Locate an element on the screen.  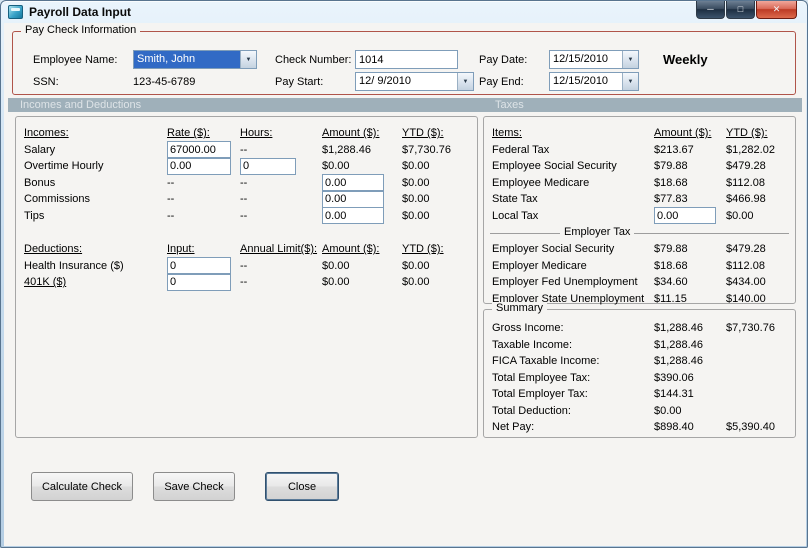
401k-limit-value: -- is located at coordinates (244, 282).